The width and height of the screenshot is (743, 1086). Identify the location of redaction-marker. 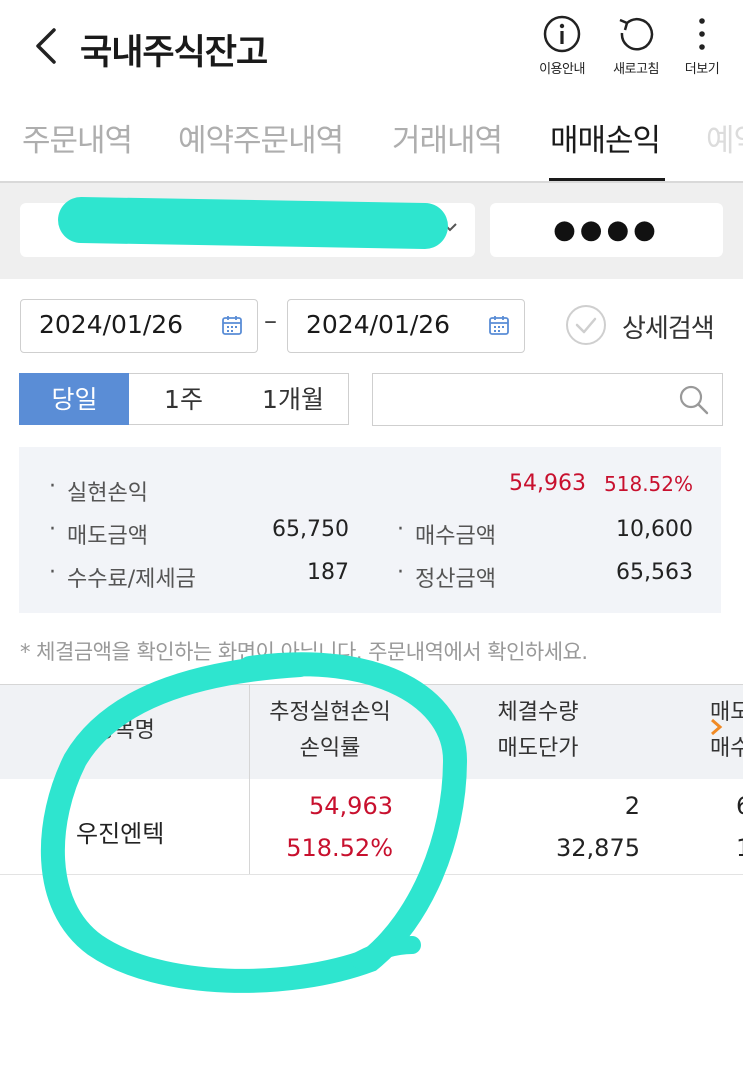
(253, 223).